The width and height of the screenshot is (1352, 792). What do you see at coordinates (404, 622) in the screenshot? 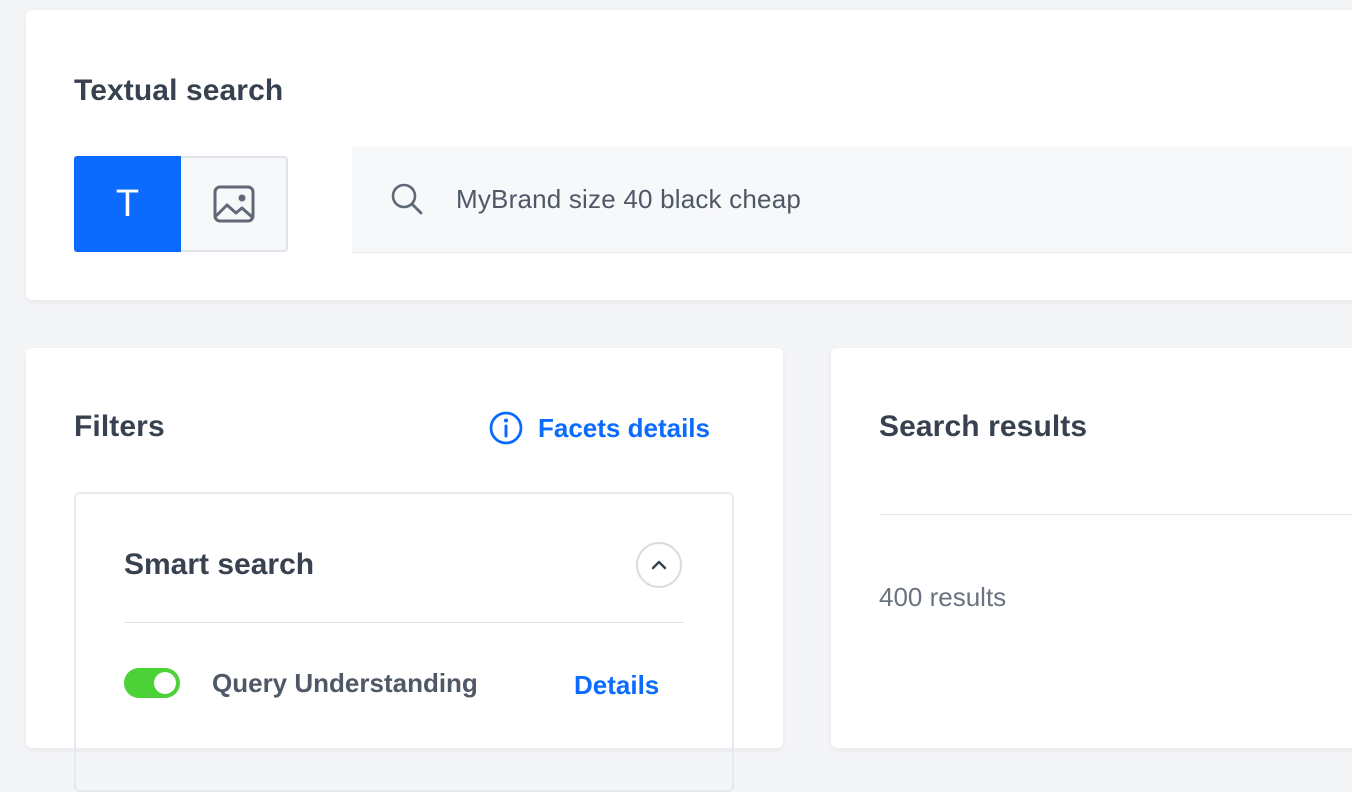
I see `smart-search-divider` at bounding box center [404, 622].